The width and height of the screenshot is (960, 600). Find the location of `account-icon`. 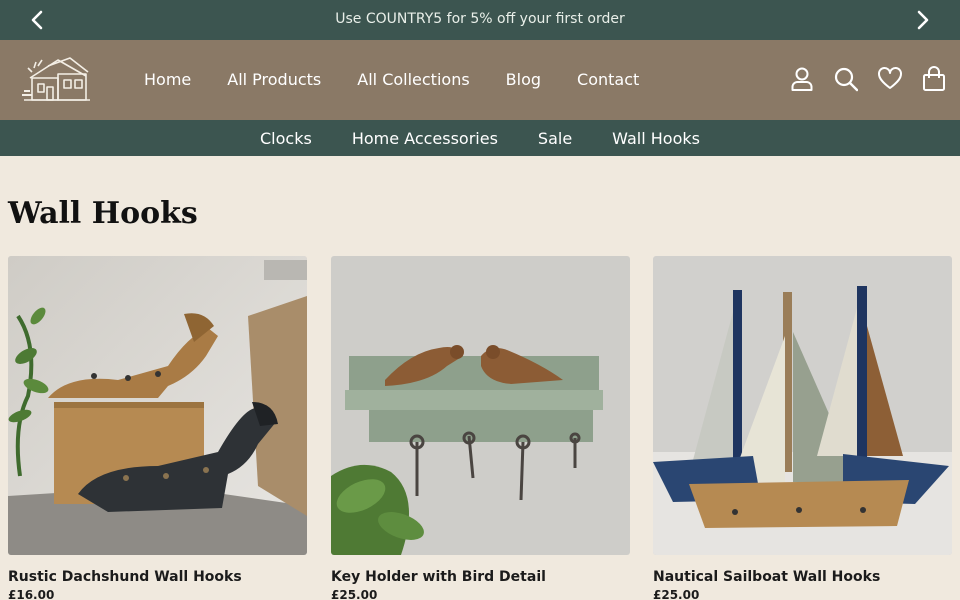

account-icon is located at coordinates (802, 79).